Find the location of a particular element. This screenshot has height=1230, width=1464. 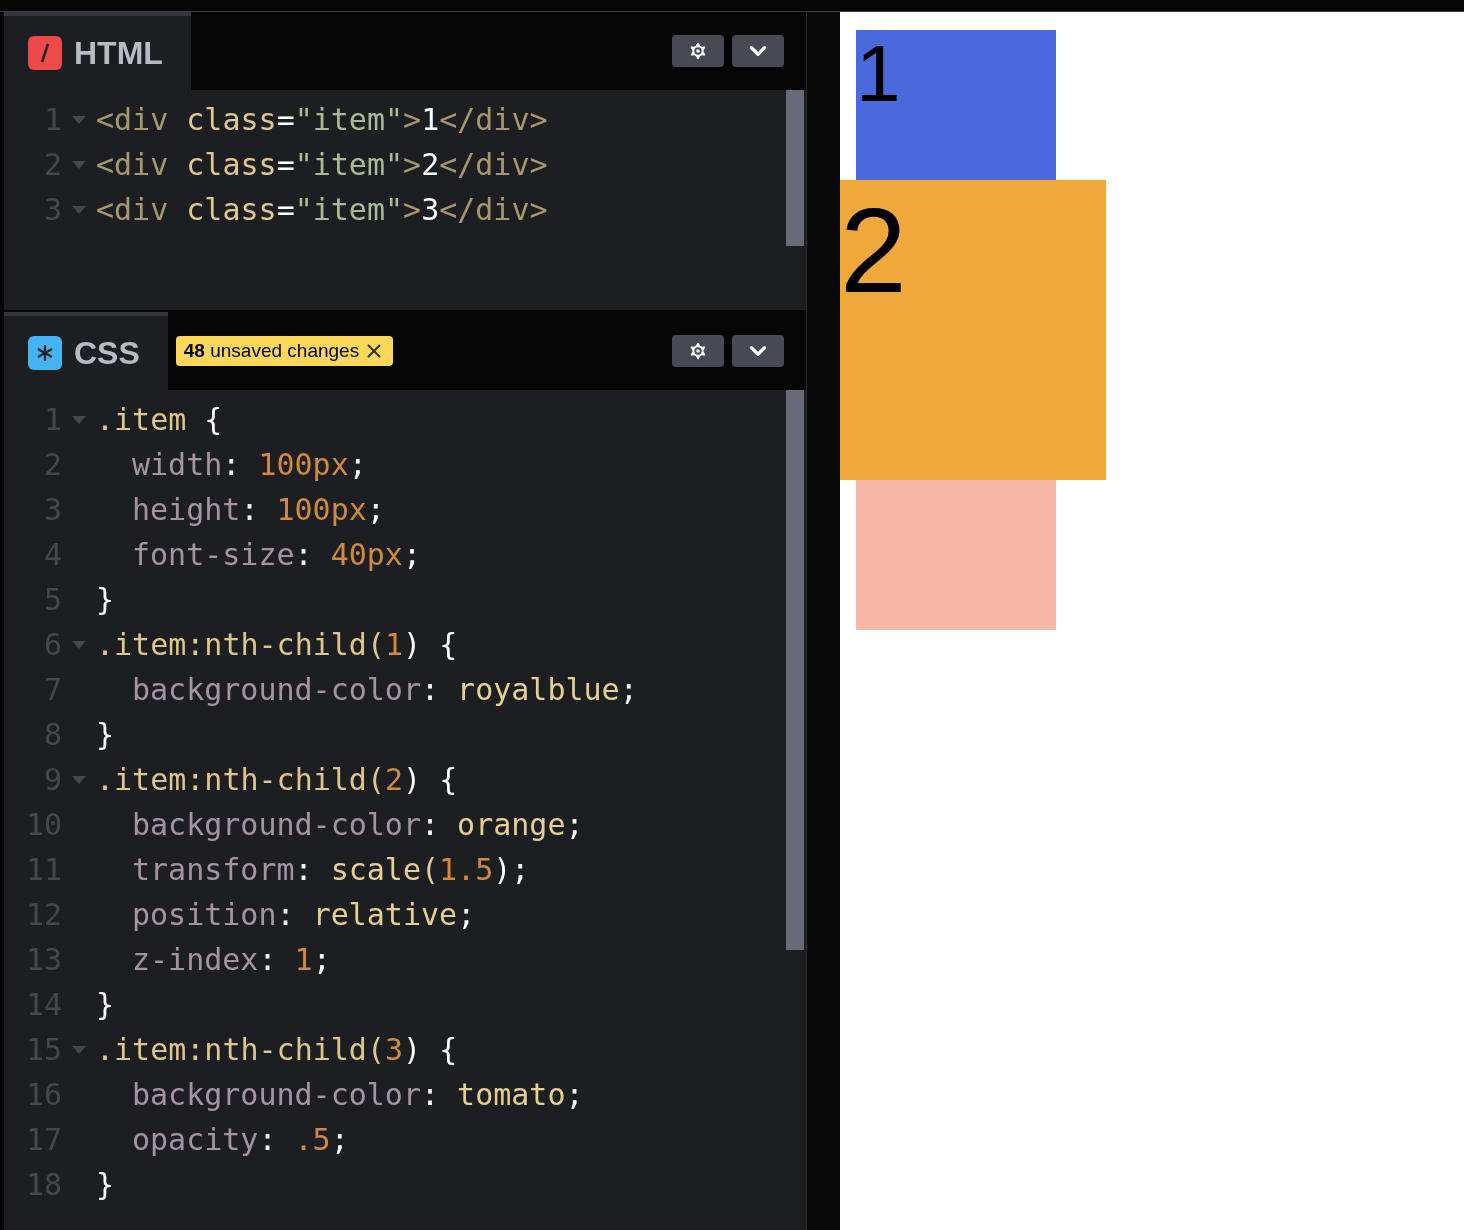

code-line: background-color: tomato; is located at coordinates (357, 1095).